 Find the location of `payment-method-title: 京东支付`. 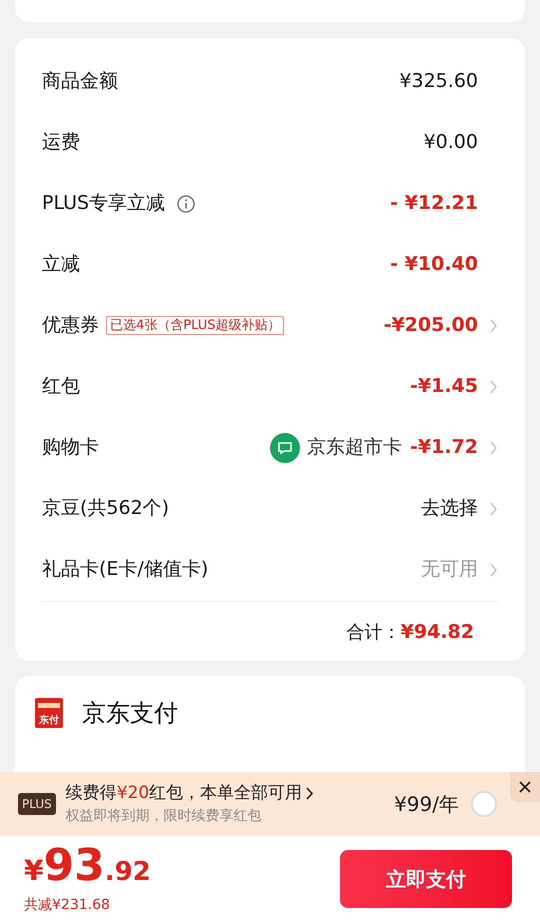

payment-method-title: 京东支付 is located at coordinates (130, 713).